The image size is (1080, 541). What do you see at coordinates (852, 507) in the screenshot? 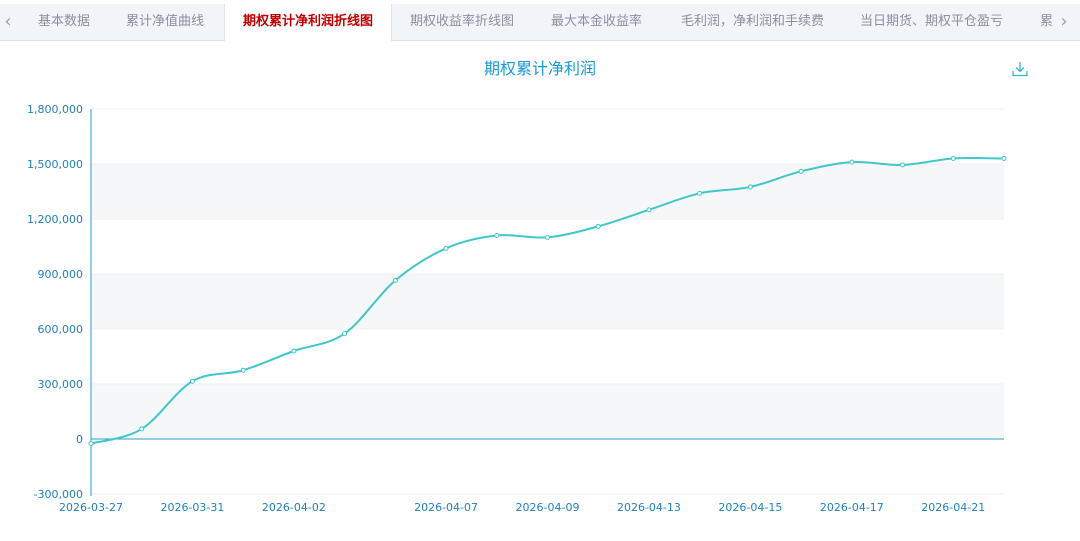
I see `x-tick-label: 2026-04-17` at bounding box center [852, 507].